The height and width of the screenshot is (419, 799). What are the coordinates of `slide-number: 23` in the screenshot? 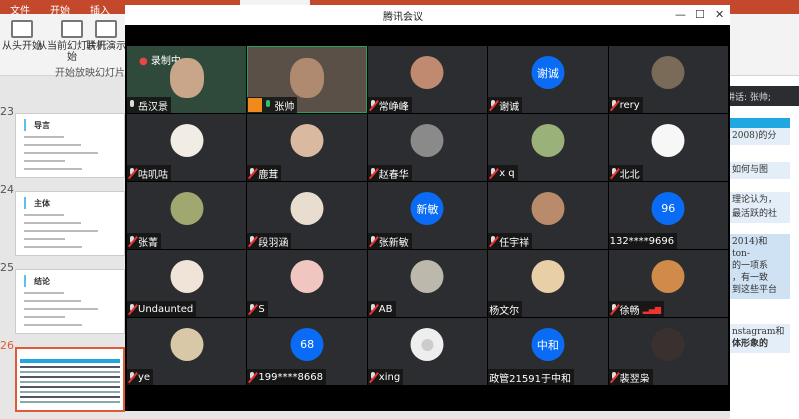 It's located at (7, 111).